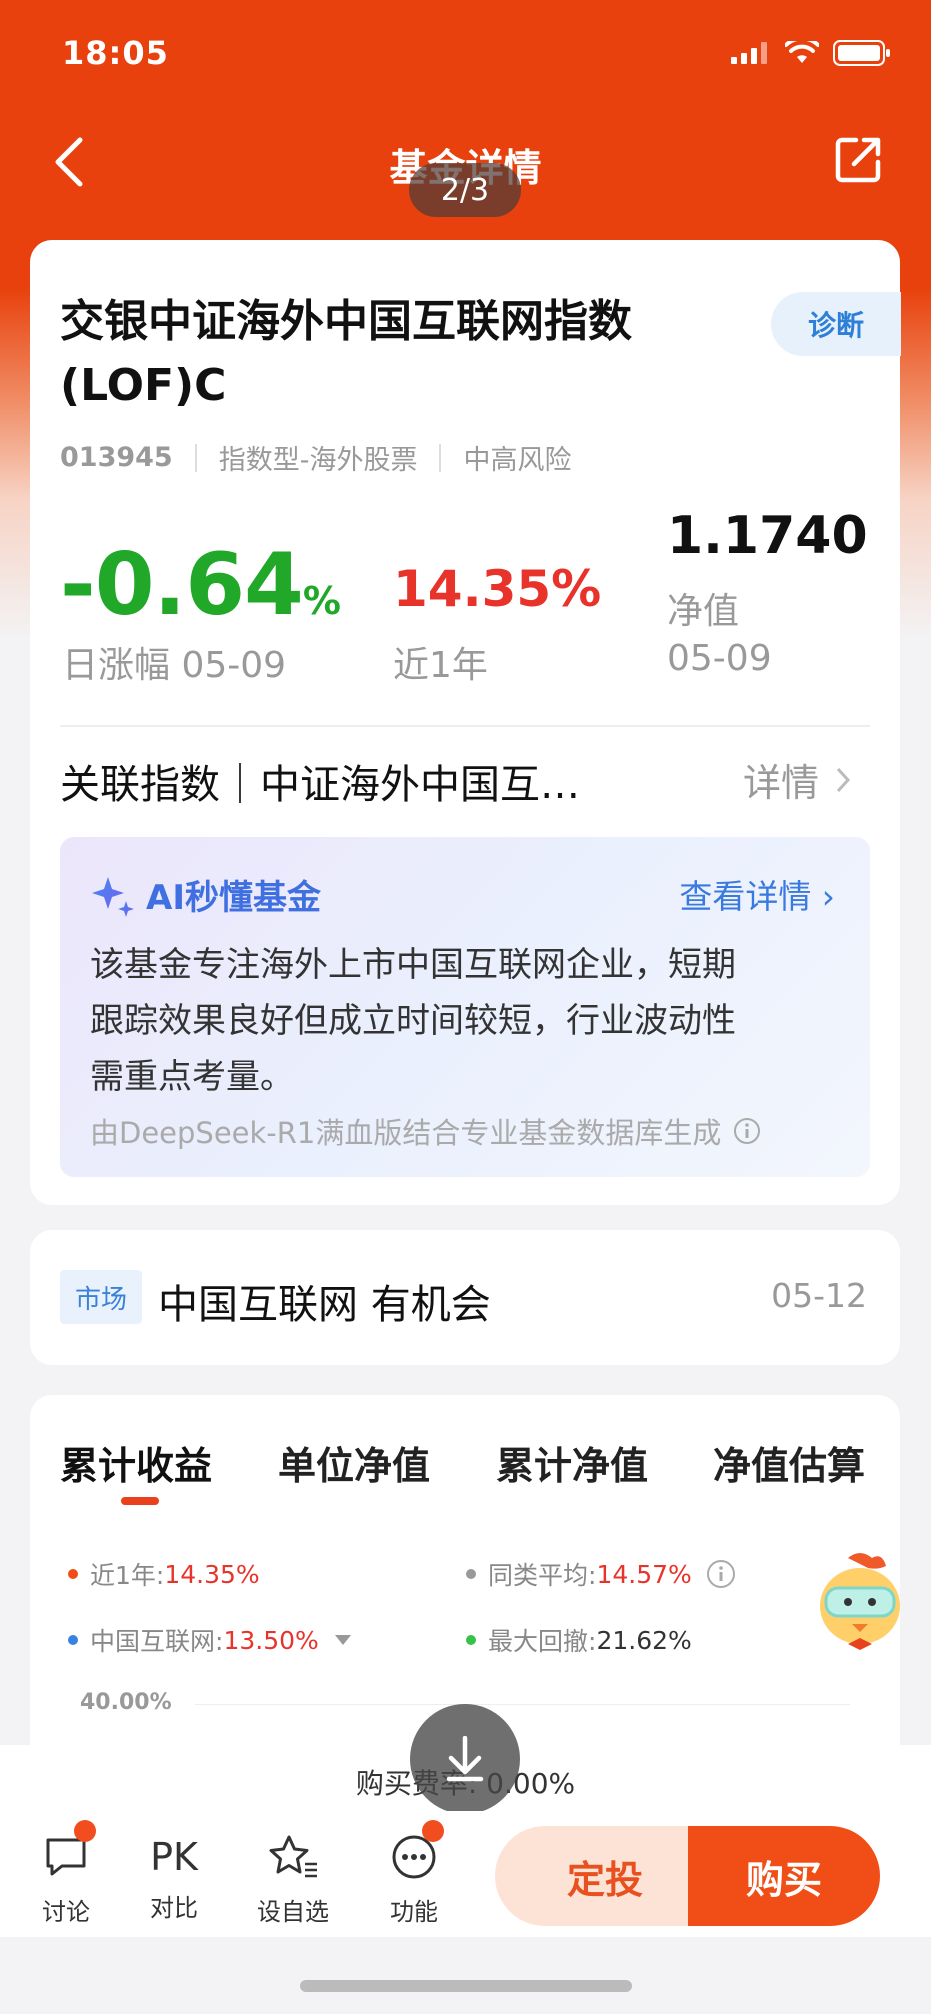  What do you see at coordinates (324, 1301) in the screenshot?
I see `news-headline: 中国互联网 有机会` at bounding box center [324, 1301].